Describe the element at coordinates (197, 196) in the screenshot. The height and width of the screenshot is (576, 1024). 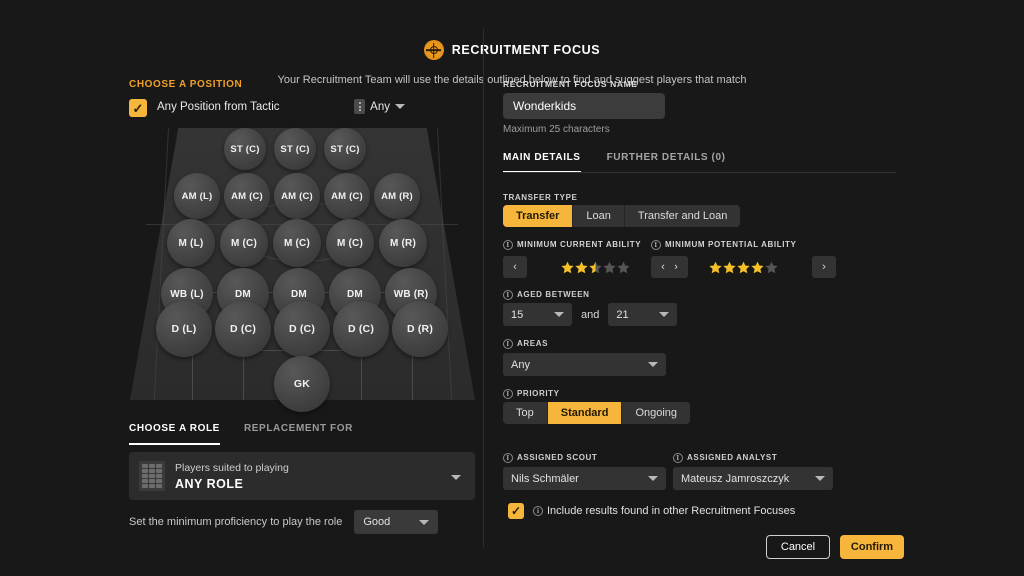
I see `position-am-l: AM (L)` at that location.